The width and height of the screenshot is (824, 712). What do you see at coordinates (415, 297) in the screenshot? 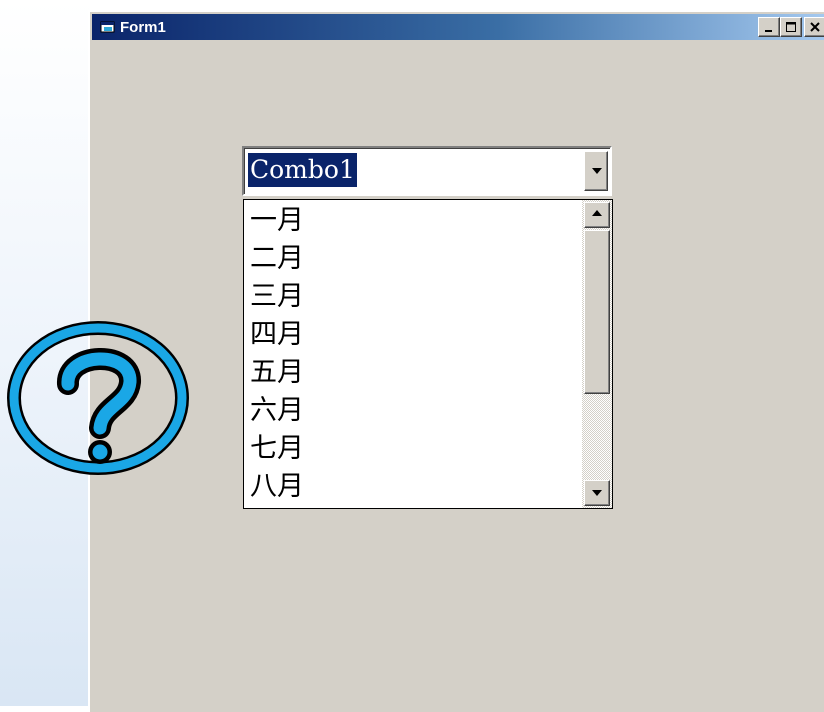
I see `list-item: 三月` at bounding box center [415, 297].